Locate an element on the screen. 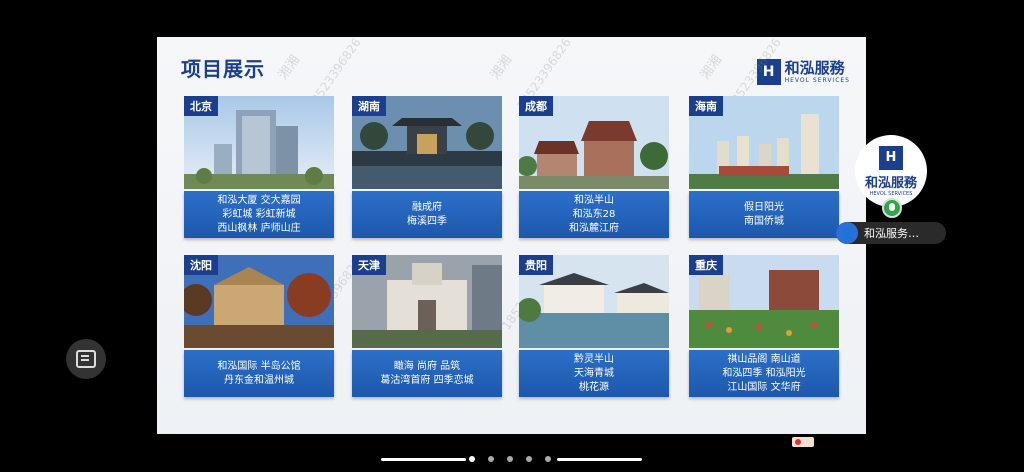 This screenshot has width=1024, height=472. project-photo: 天津 is located at coordinates (427, 301).